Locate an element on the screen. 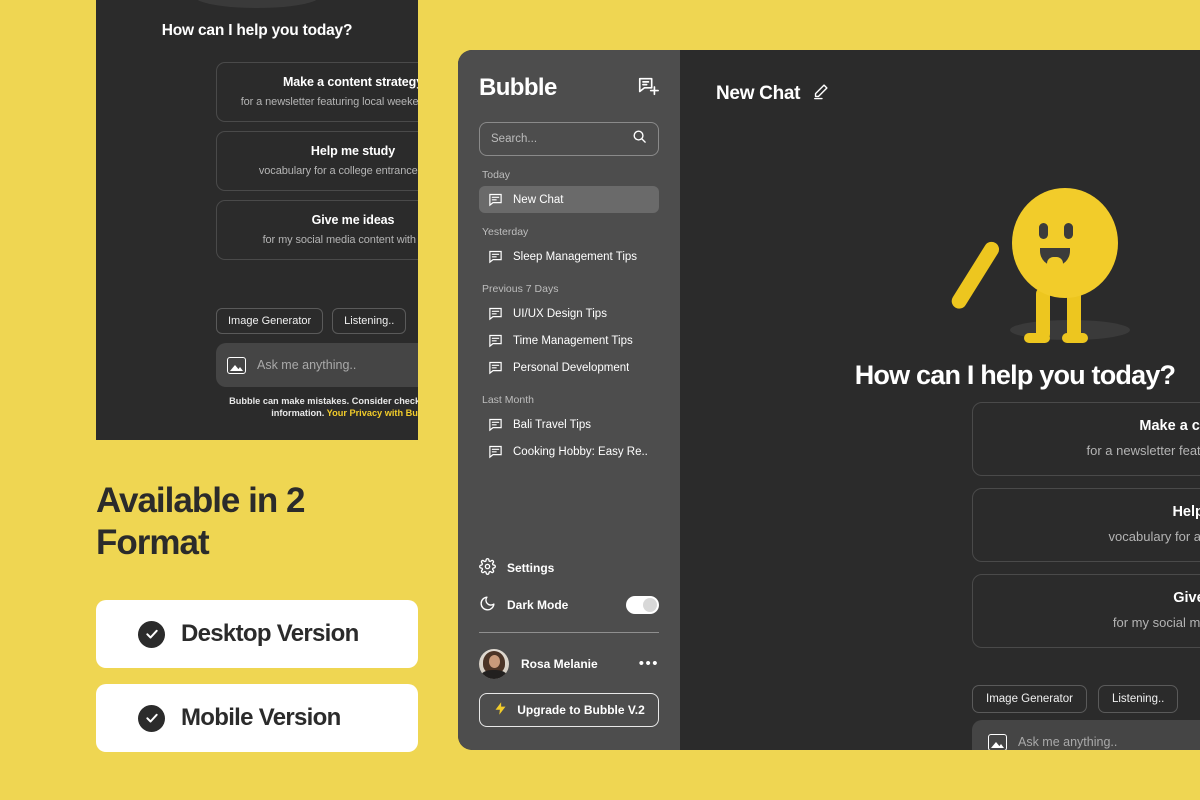 This screenshot has width=1200, height=800. chat-item-label: Personal Development is located at coordinates (571, 367).